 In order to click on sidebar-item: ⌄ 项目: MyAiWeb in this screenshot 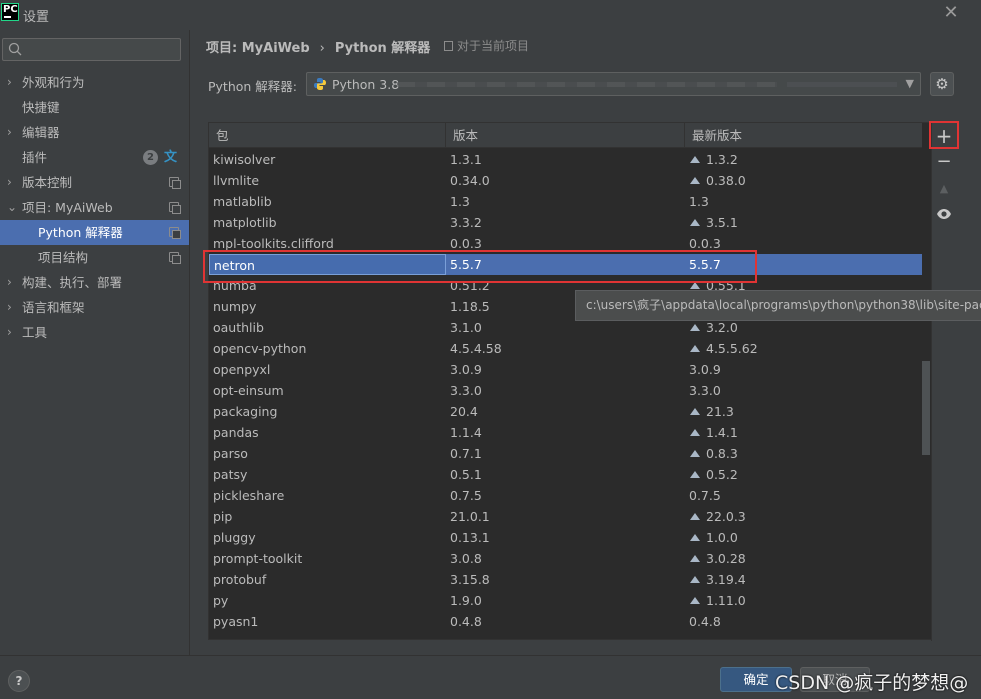, I will do `click(94, 207)`.